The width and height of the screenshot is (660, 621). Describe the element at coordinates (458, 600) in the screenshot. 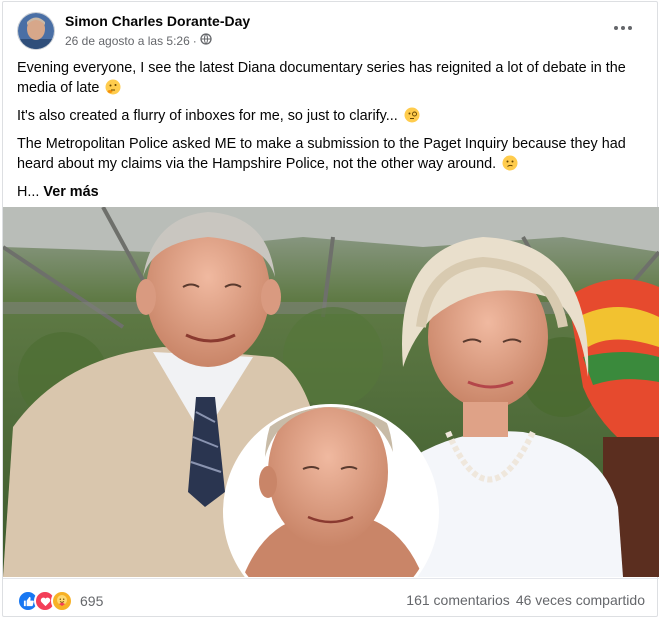

I see `comments-count: 161 comentarios` at that location.